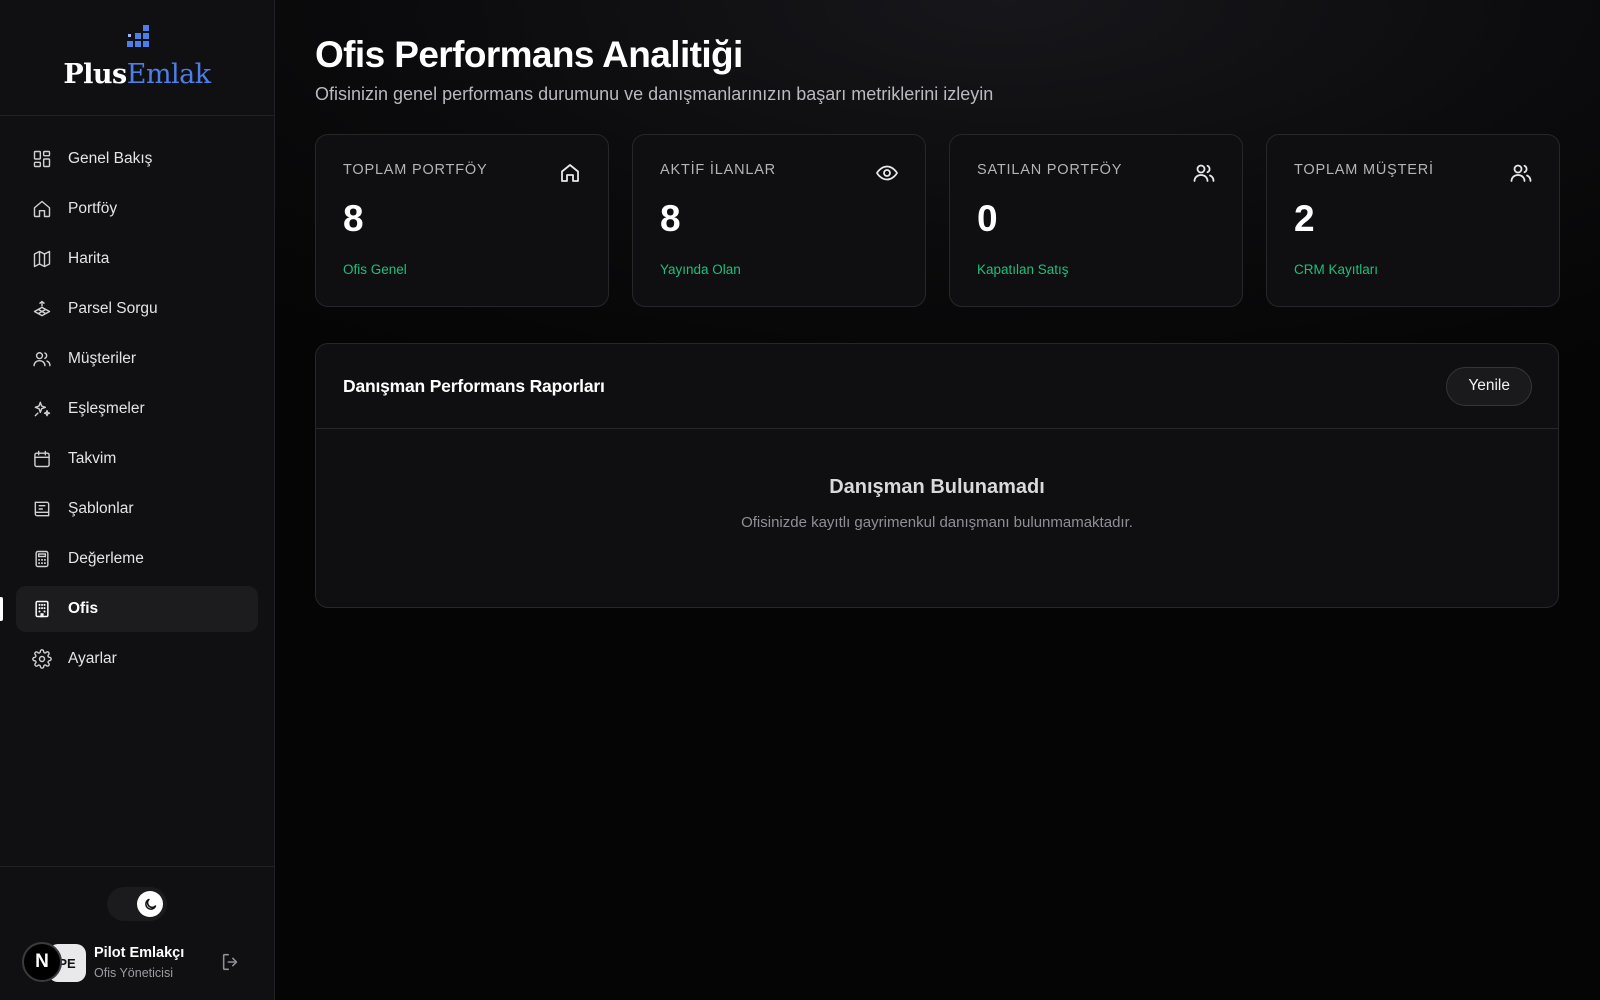 Image resolution: width=1600 pixels, height=1000 pixels. I want to click on stat-card-total-portfolio: TOPLAM PORTFÖY 8 Ofis Genel, so click(462, 220).